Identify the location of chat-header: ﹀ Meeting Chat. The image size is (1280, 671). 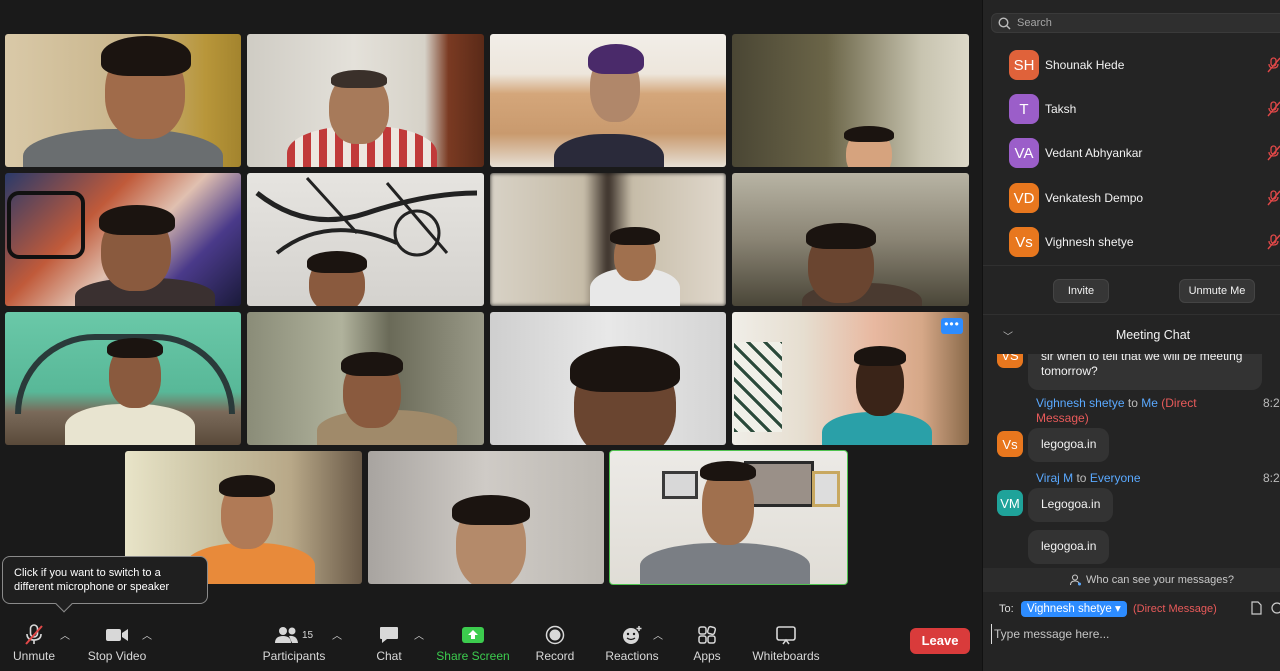
(1131, 335).